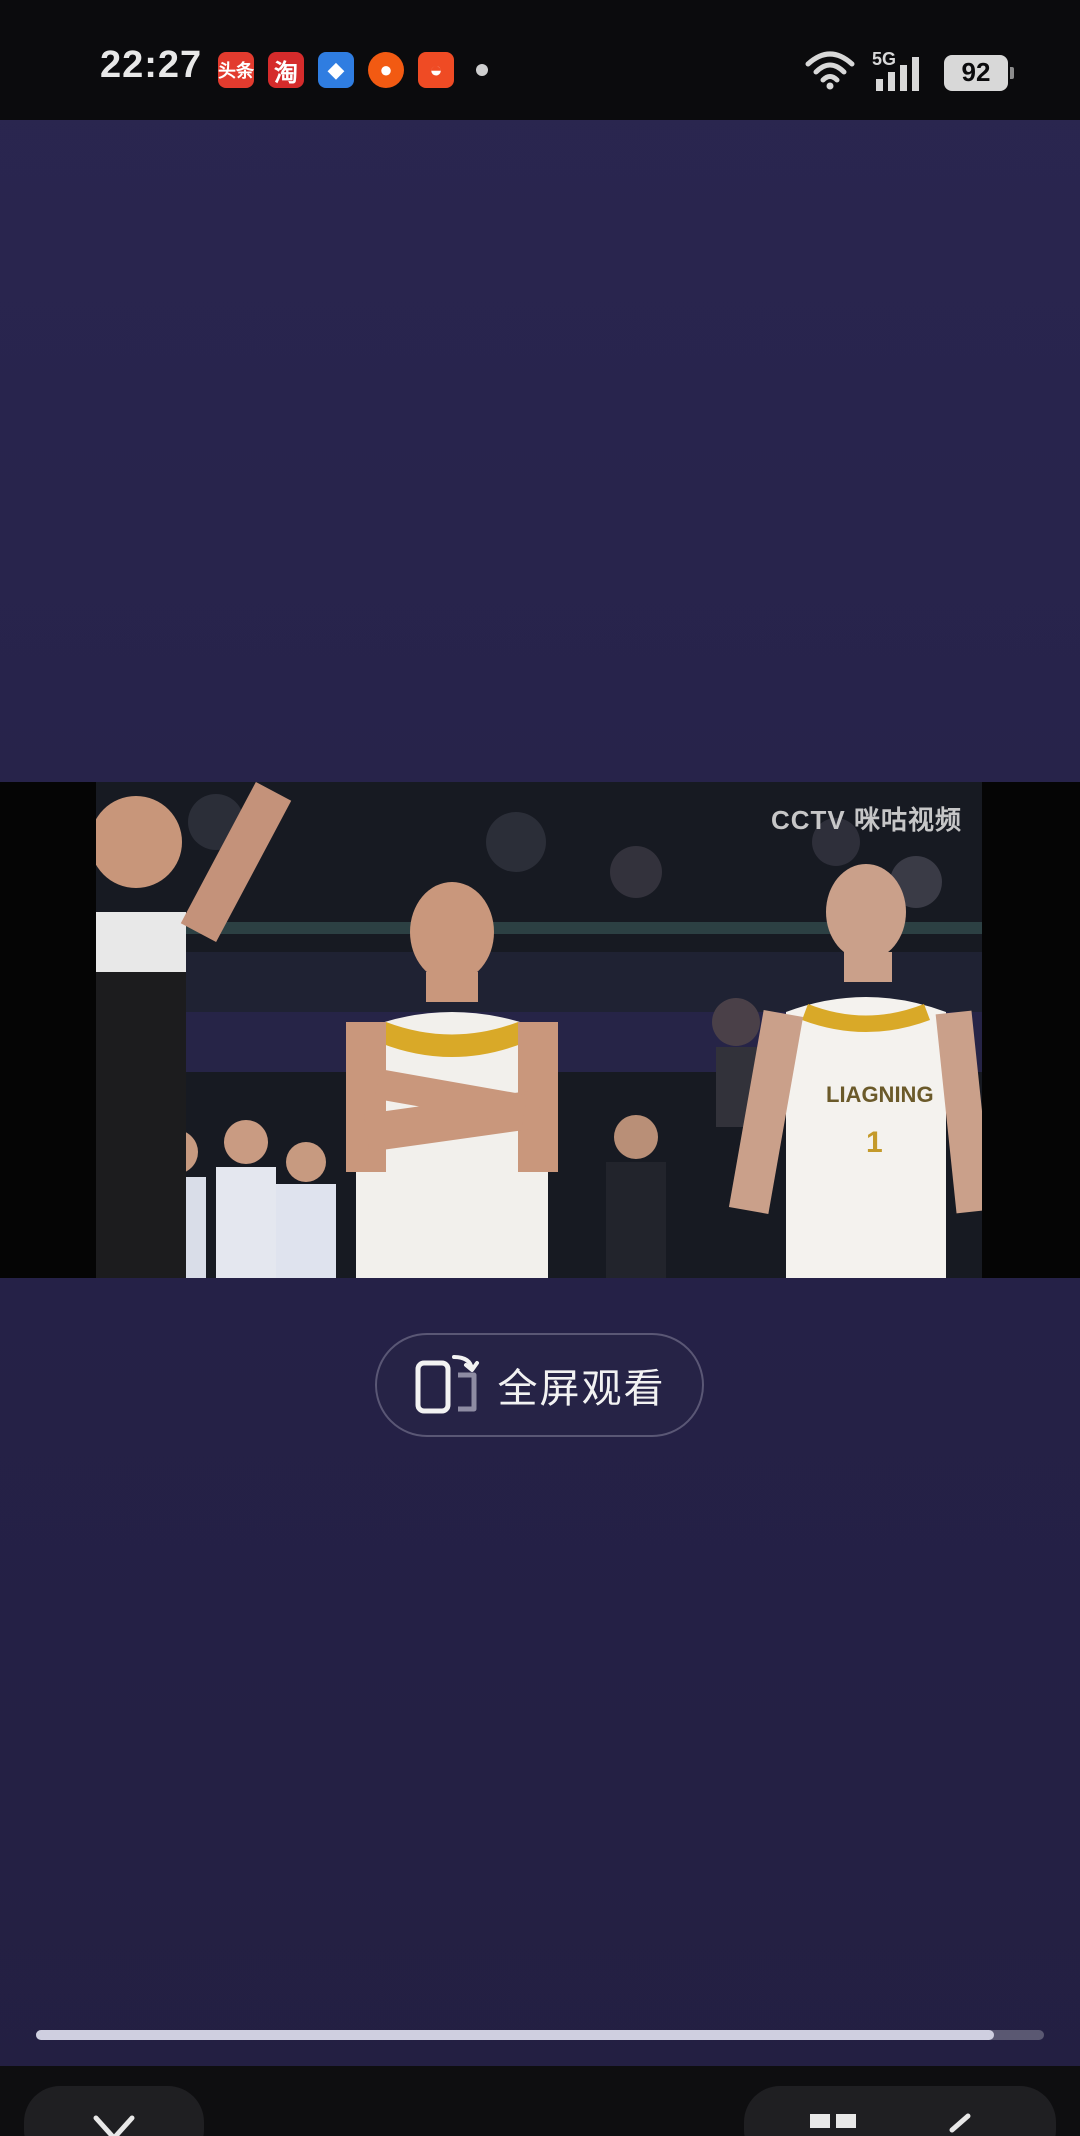 This screenshot has width=1080, height=2136. I want to click on close-button, so click(114, 2111).